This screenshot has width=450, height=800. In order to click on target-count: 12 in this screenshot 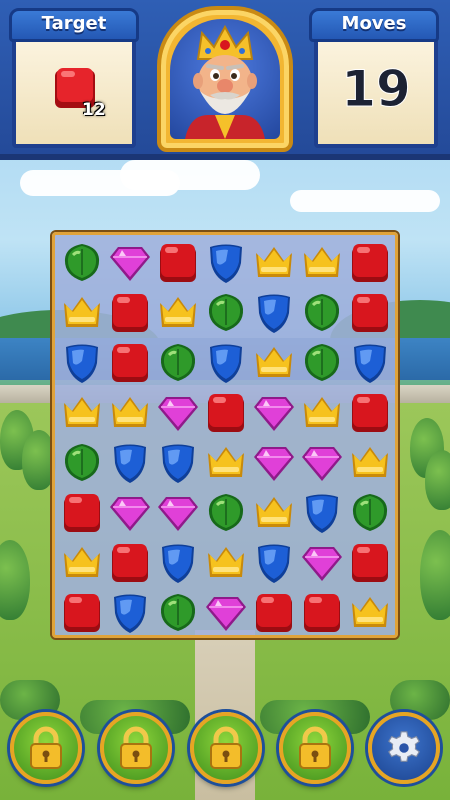, I will do `click(94, 110)`.